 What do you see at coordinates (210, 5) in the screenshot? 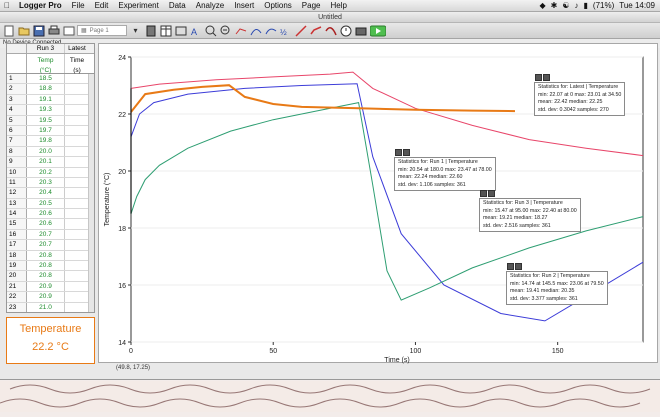
I see `menu-analyze: Analyze` at bounding box center [210, 5].